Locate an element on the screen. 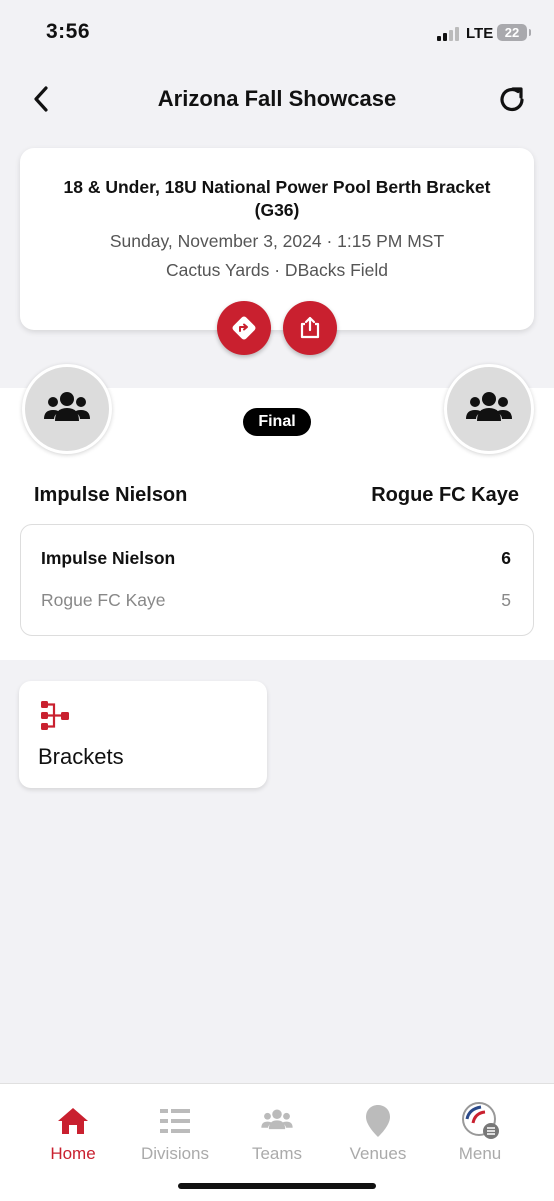  refresh-button is located at coordinates (512, 100).